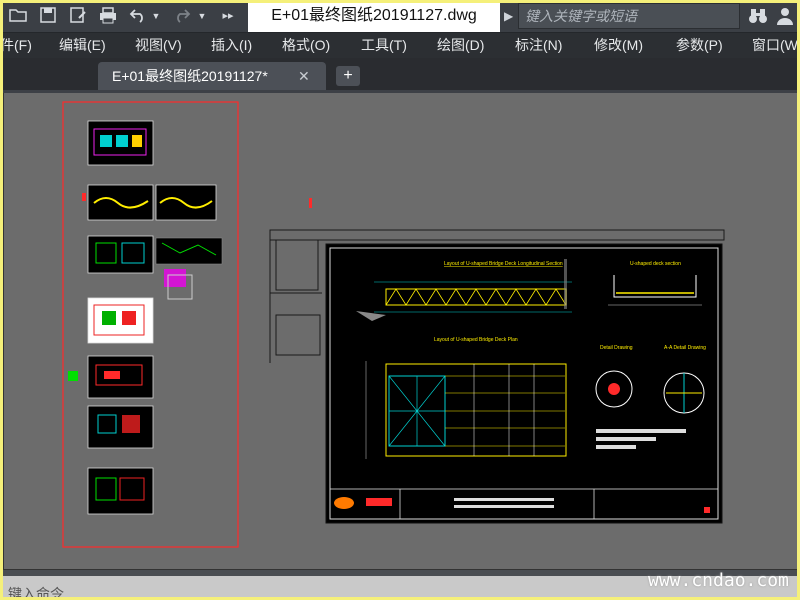 The width and height of the screenshot is (800, 600). I want to click on redo-dropdown-icon: ▼, so click(202, 16).